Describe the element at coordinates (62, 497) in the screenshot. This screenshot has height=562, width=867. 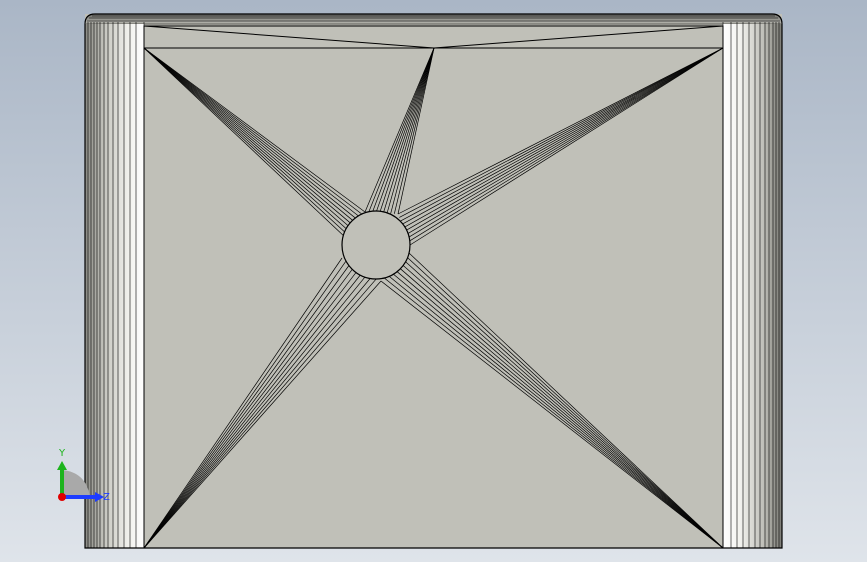
I see `triad-origin` at that location.